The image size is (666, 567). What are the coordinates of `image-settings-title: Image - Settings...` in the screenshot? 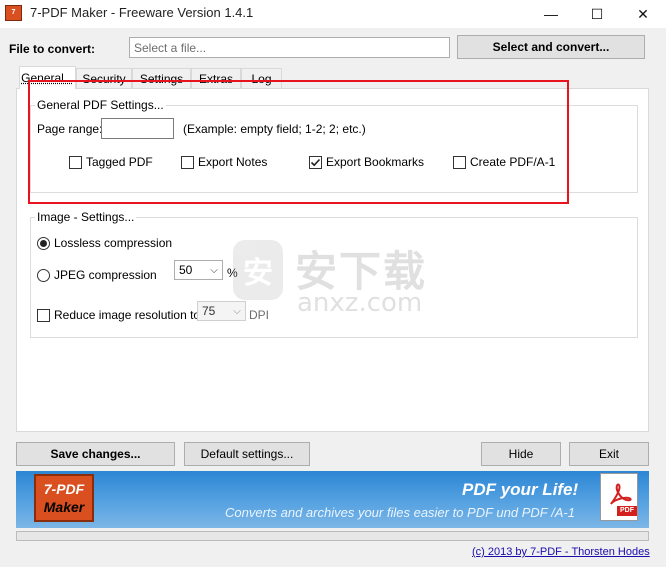 It's located at (86, 217).